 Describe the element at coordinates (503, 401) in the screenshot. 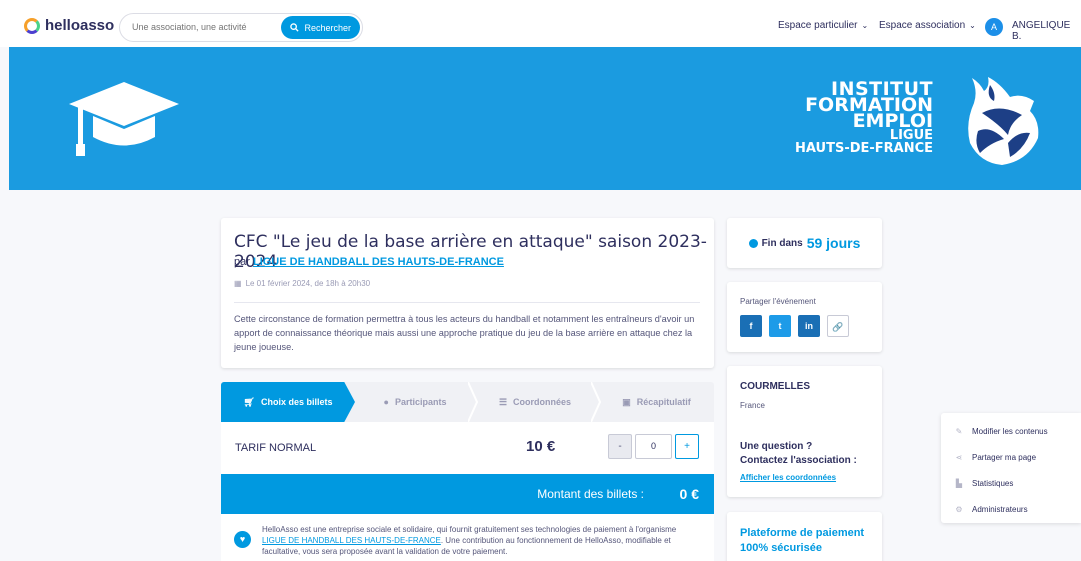

I see `list-icon: ☰` at that location.